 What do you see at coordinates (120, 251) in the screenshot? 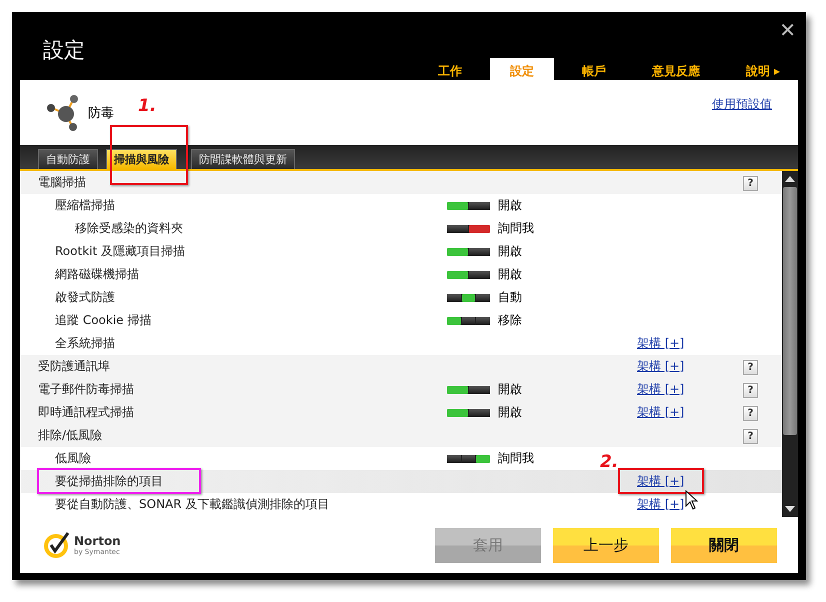
I see `setting-label: Rootkit 及隱藏項目掃描` at bounding box center [120, 251].